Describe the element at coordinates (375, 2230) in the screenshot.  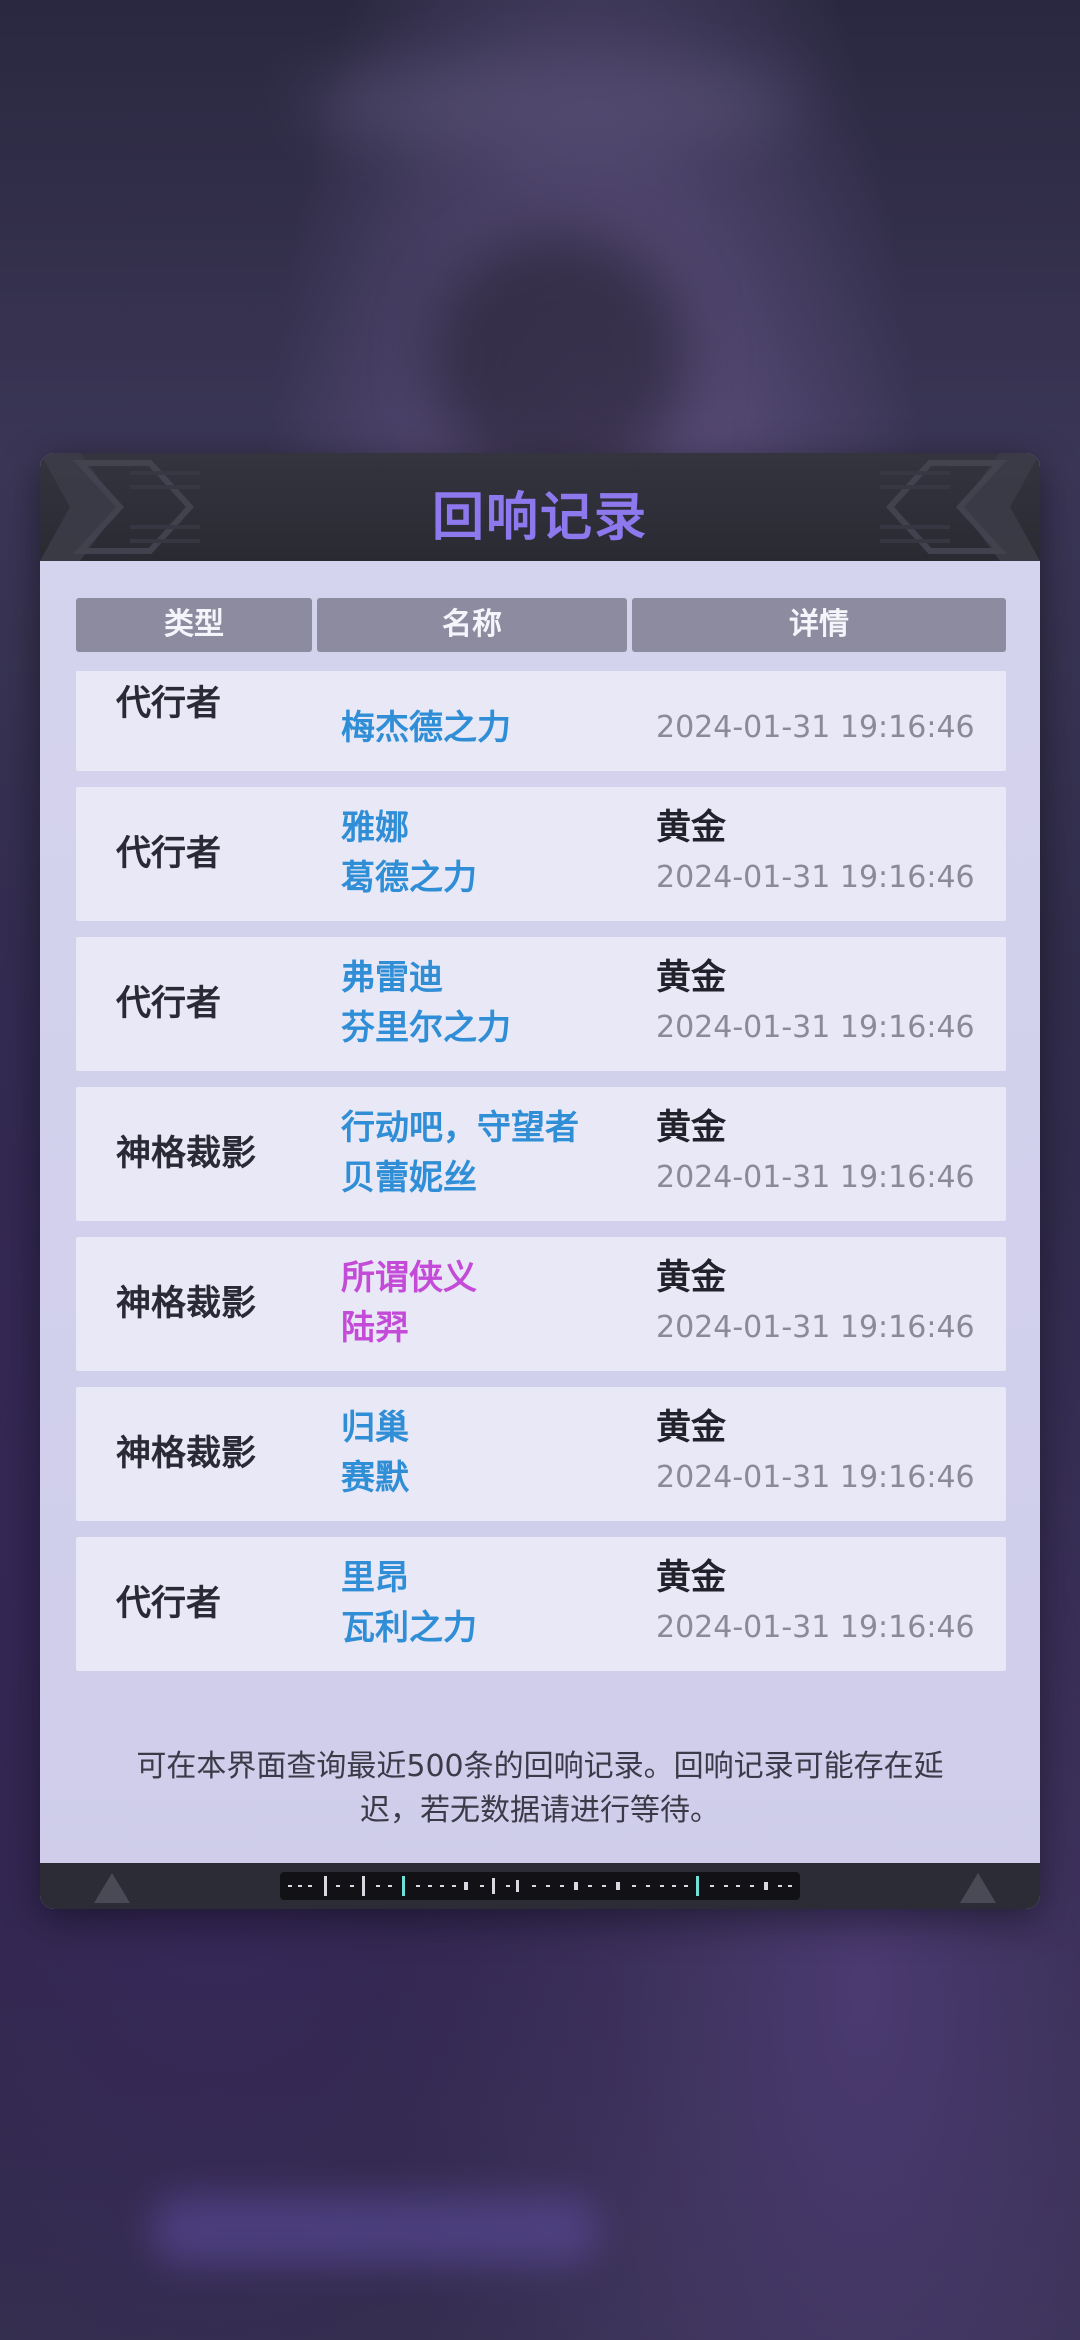
I see `background-button-blur` at that location.